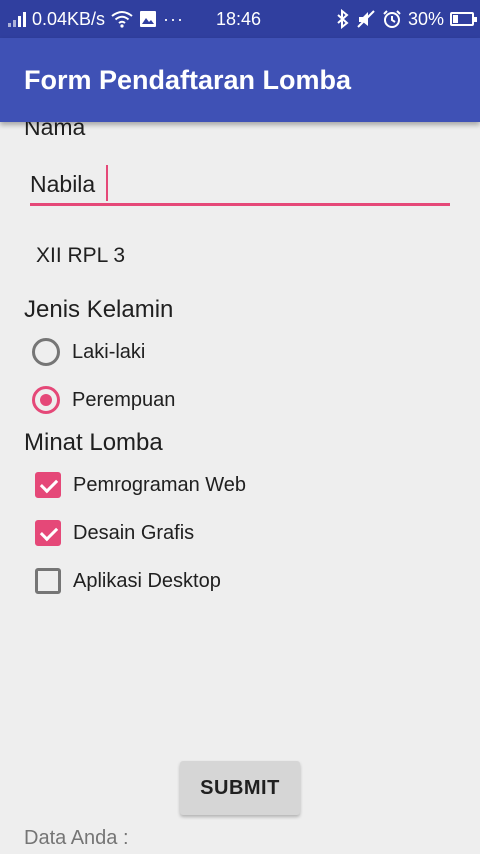 This screenshot has width=480, height=854. I want to click on clock: 18:46, so click(239, 19).